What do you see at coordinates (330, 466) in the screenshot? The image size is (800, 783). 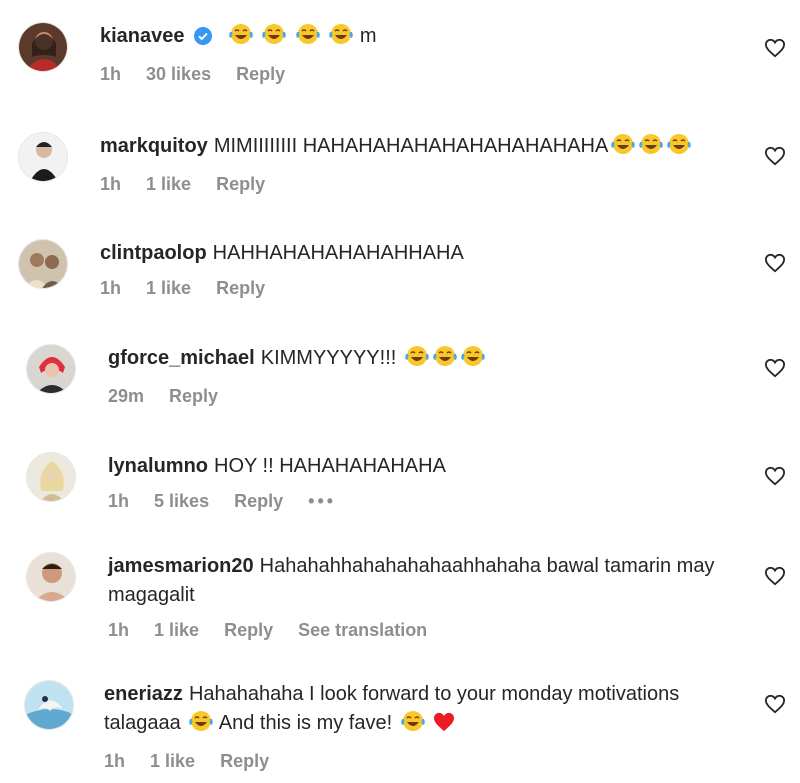 I see `comment-text: HOY !! HAHAHAHAHAHA` at bounding box center [330, 466].